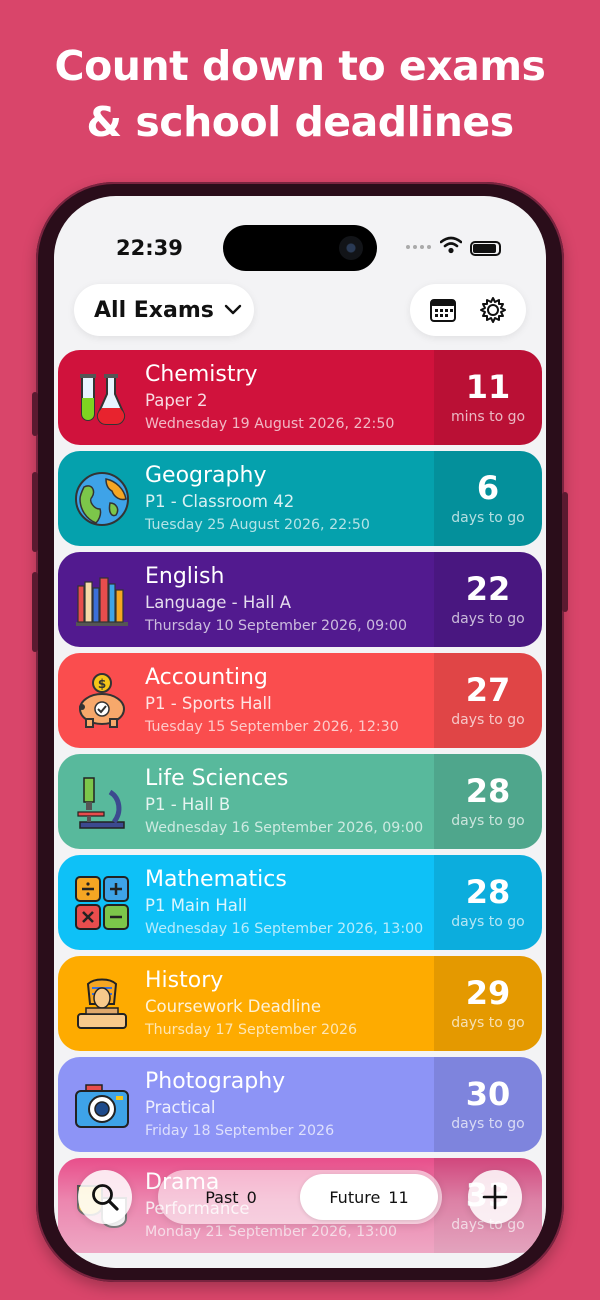 The image size is (600, 1300). I want to click on exam-date: Wednesday 16 September 2026, 09:00, so click(284, 828).